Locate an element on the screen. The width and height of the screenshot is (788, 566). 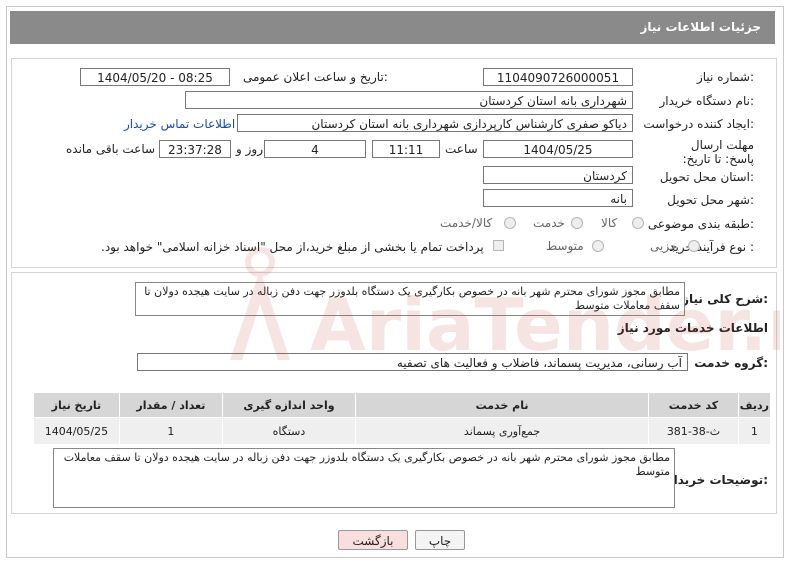
page-title: جزئیات اطلاعات نیاز is located at coordinates (700, 27).